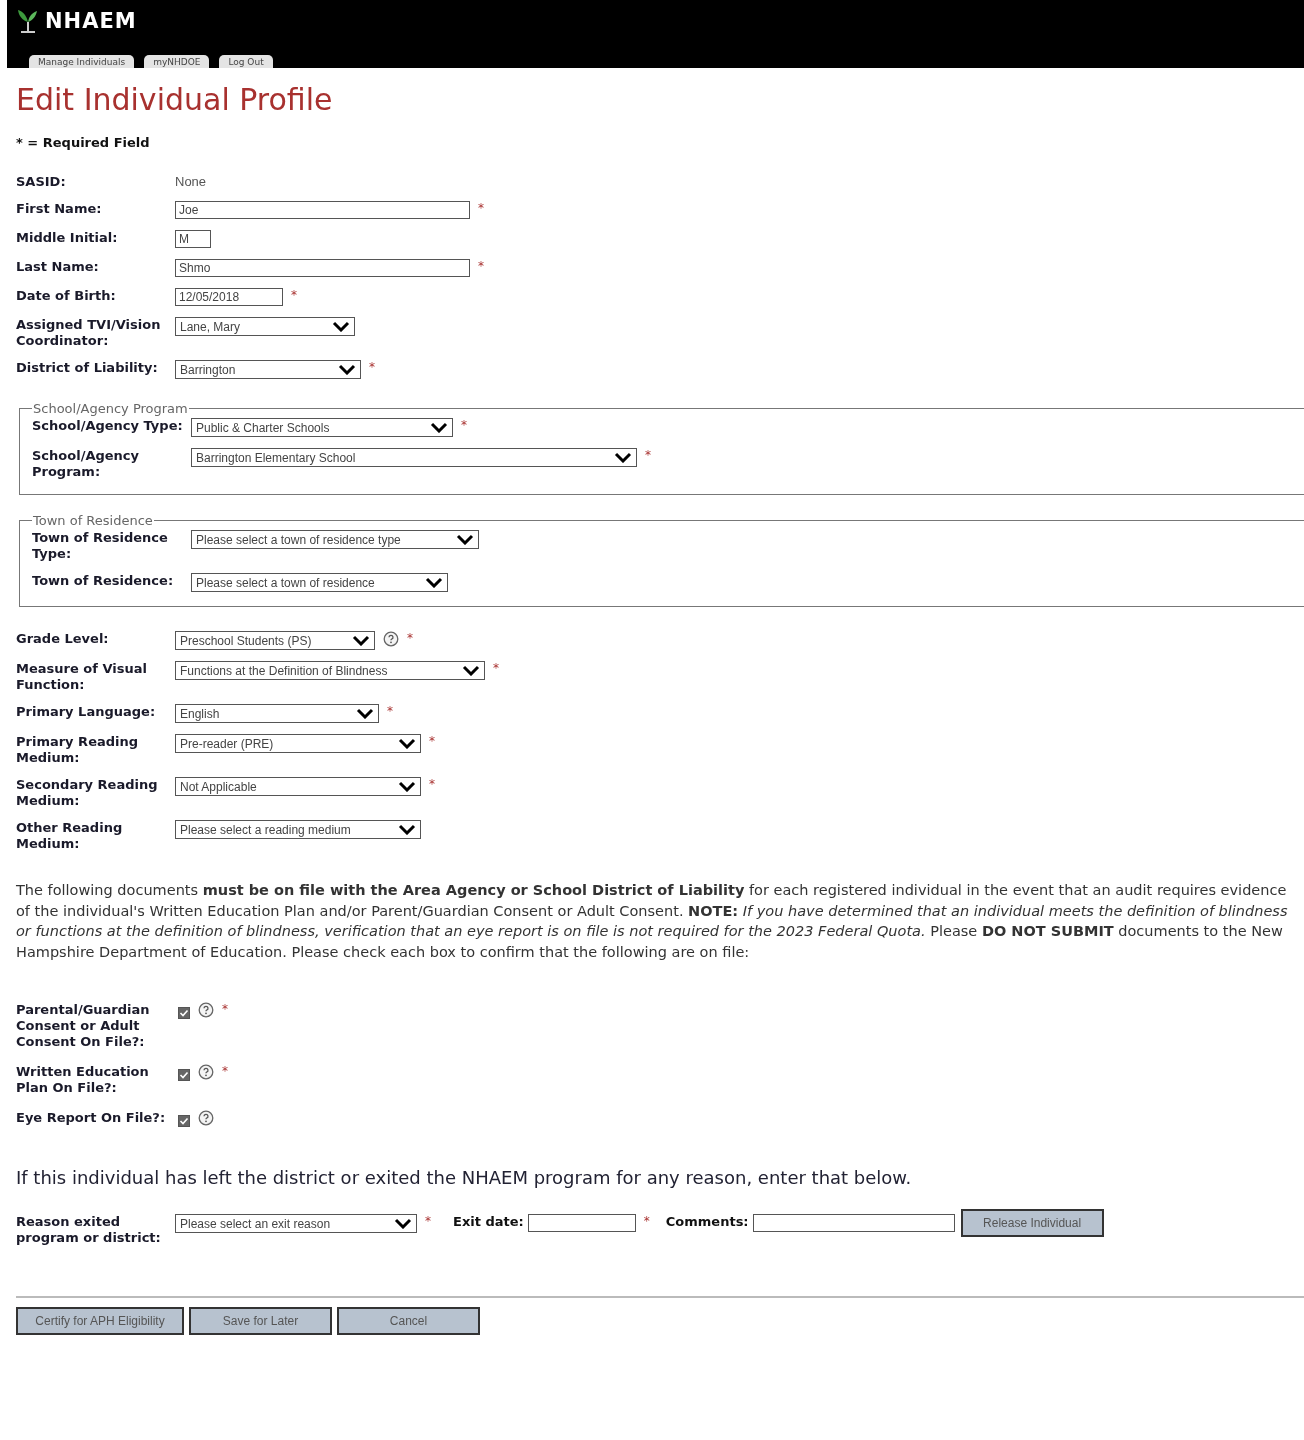  I want to click on field-label: Eye Report On File?:, so click(91, 1118).